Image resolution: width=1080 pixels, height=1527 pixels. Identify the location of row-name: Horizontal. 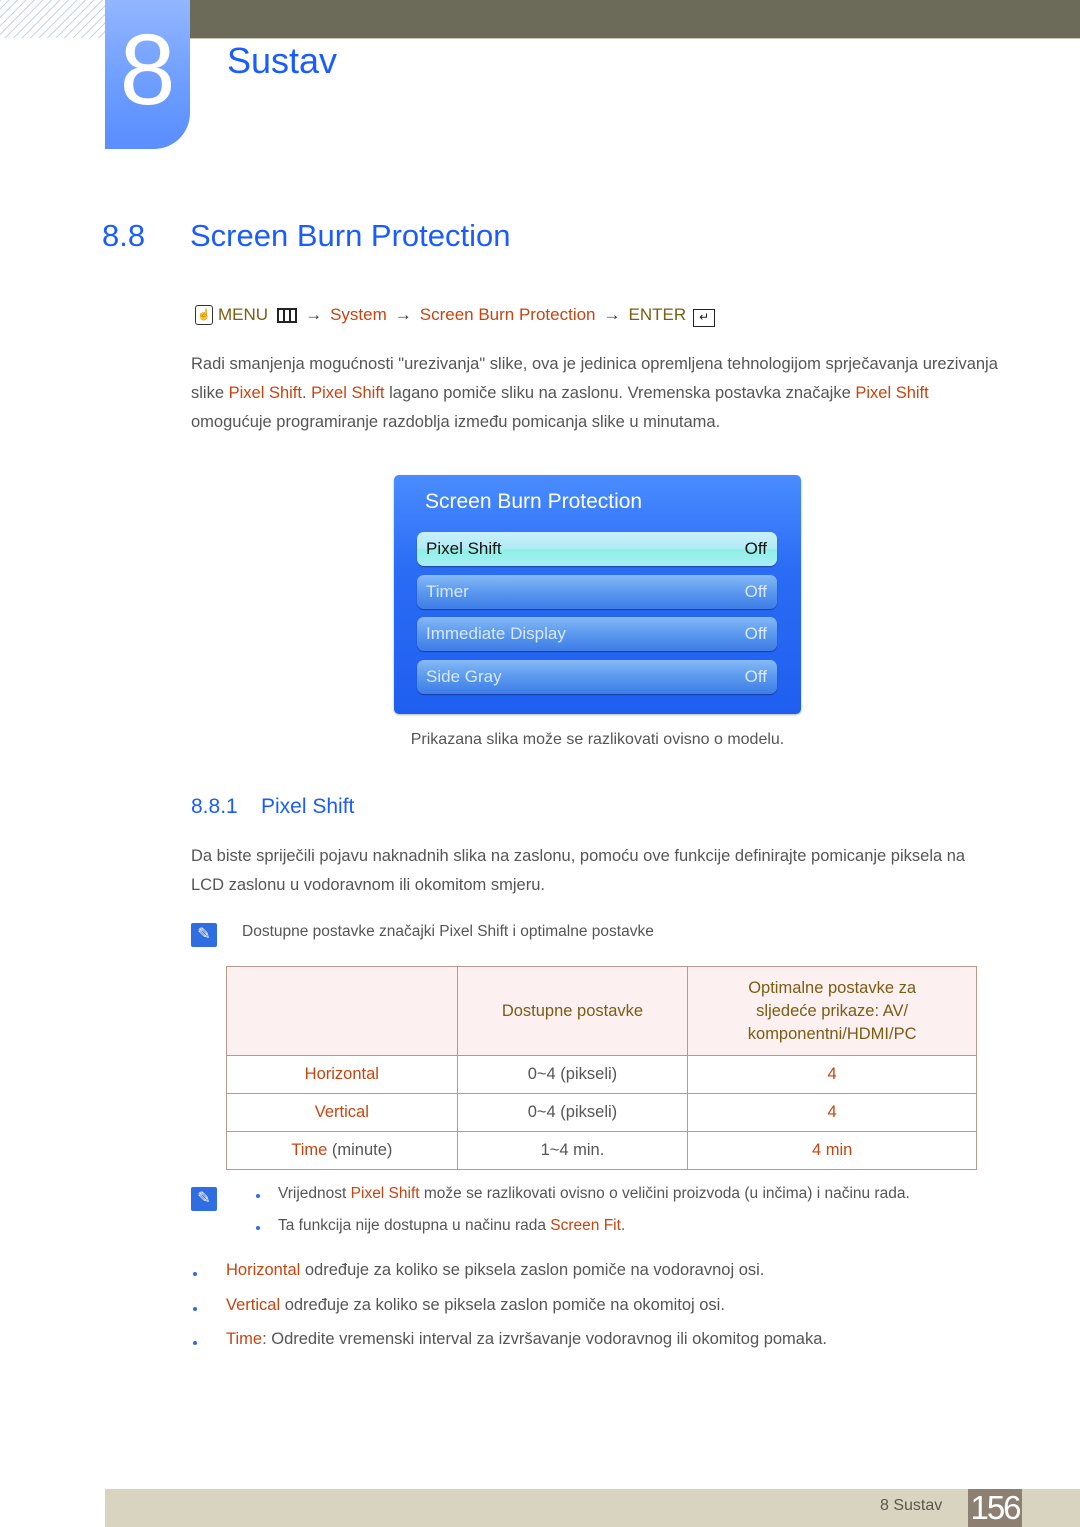
(341, 1074).